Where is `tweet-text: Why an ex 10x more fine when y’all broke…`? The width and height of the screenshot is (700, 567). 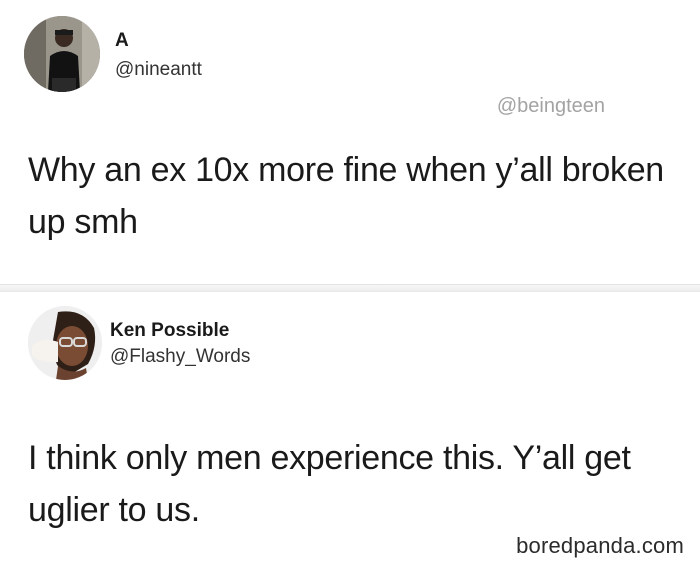
tweet-text: Why an ex 10x more fine when y’all broke… is located at coordinates (346, 196).